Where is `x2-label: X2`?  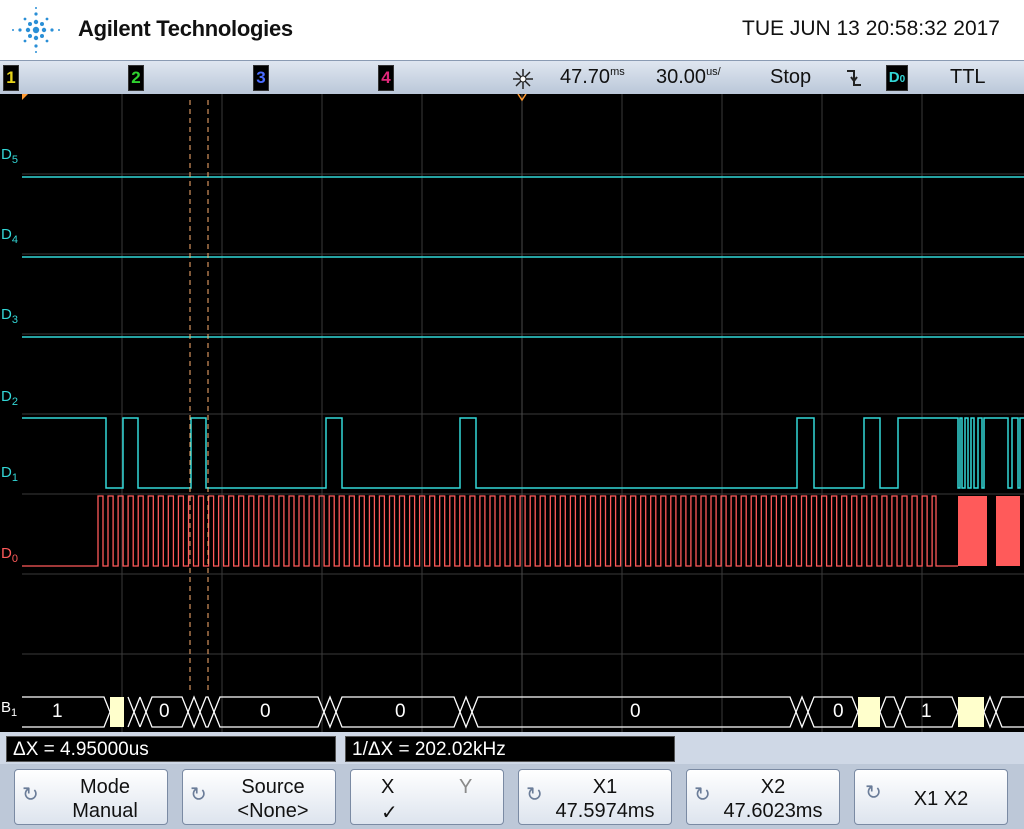 x2-label: X2 is located at coordinates (773, 787).